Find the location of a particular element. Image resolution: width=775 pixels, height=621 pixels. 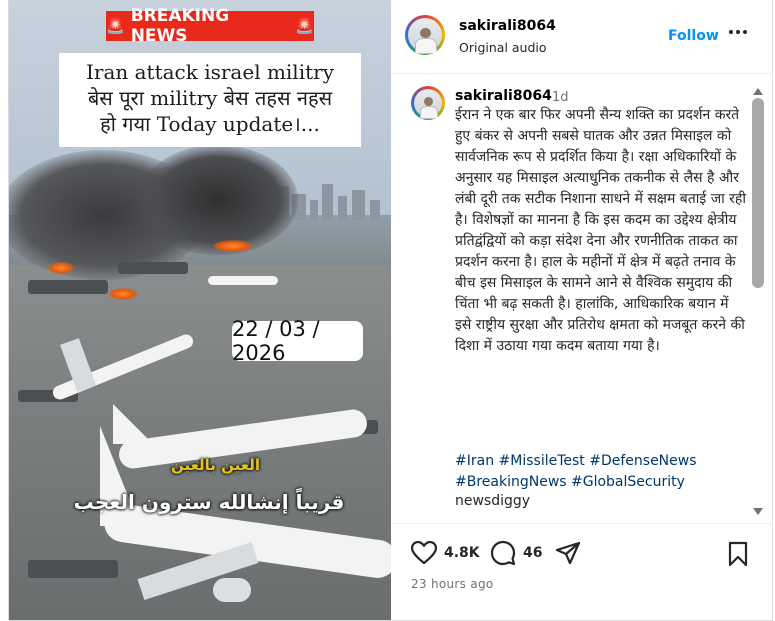

caption-username: sakirali8064 is located at coordinates (503, 96).